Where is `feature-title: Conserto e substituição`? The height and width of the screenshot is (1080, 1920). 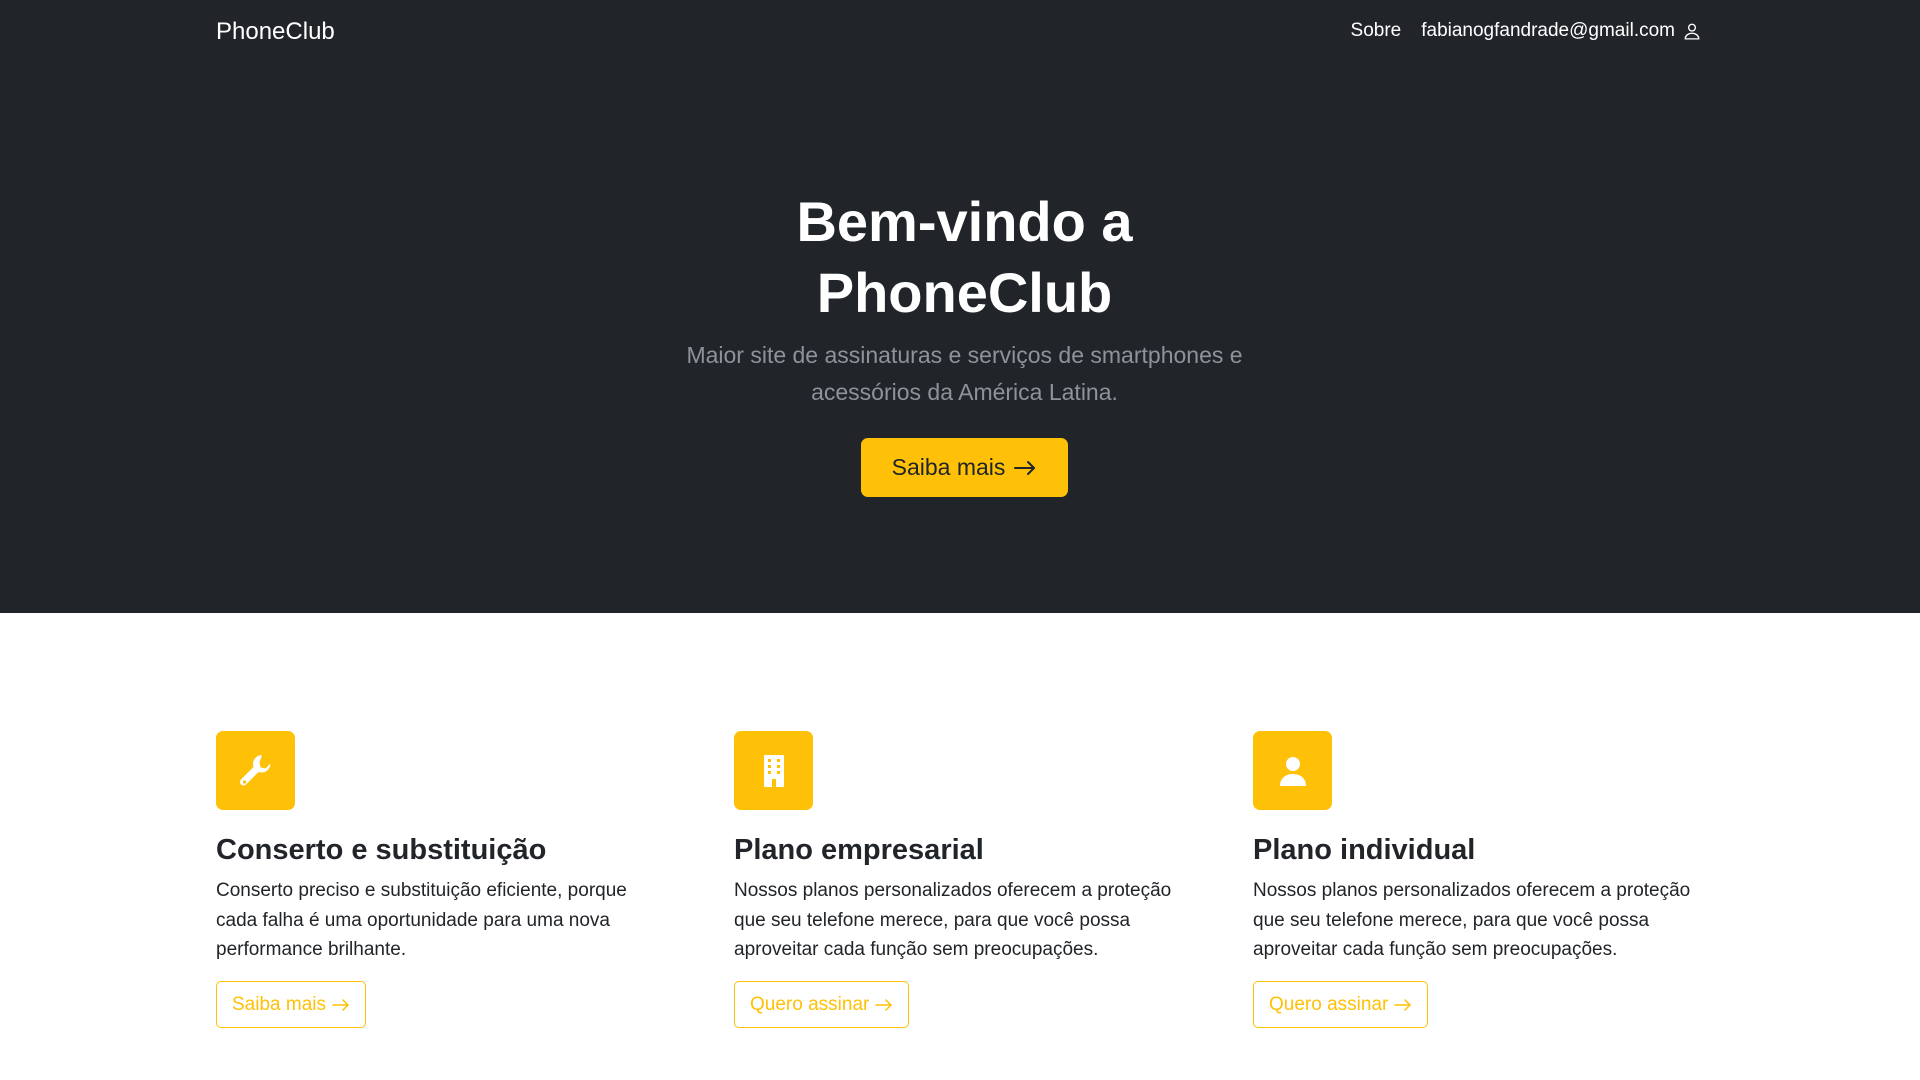
feature-title: Conserto e substituição is located at coordinates (381, 850).